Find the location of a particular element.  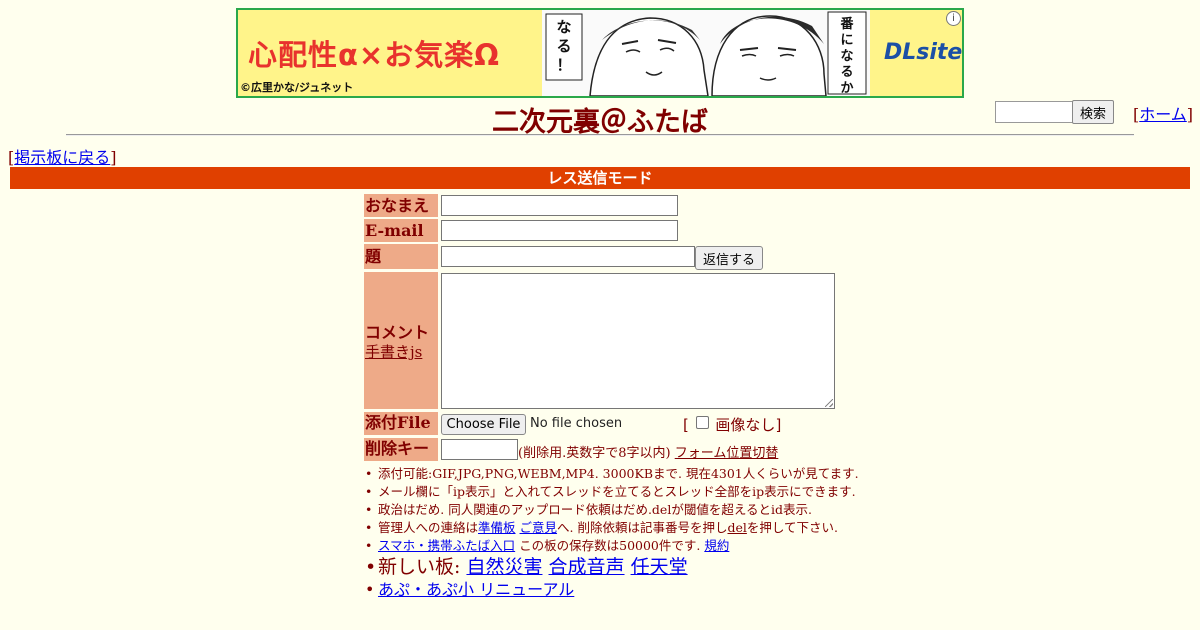

search-button: 検索 is located at coordinates (1093, 112).